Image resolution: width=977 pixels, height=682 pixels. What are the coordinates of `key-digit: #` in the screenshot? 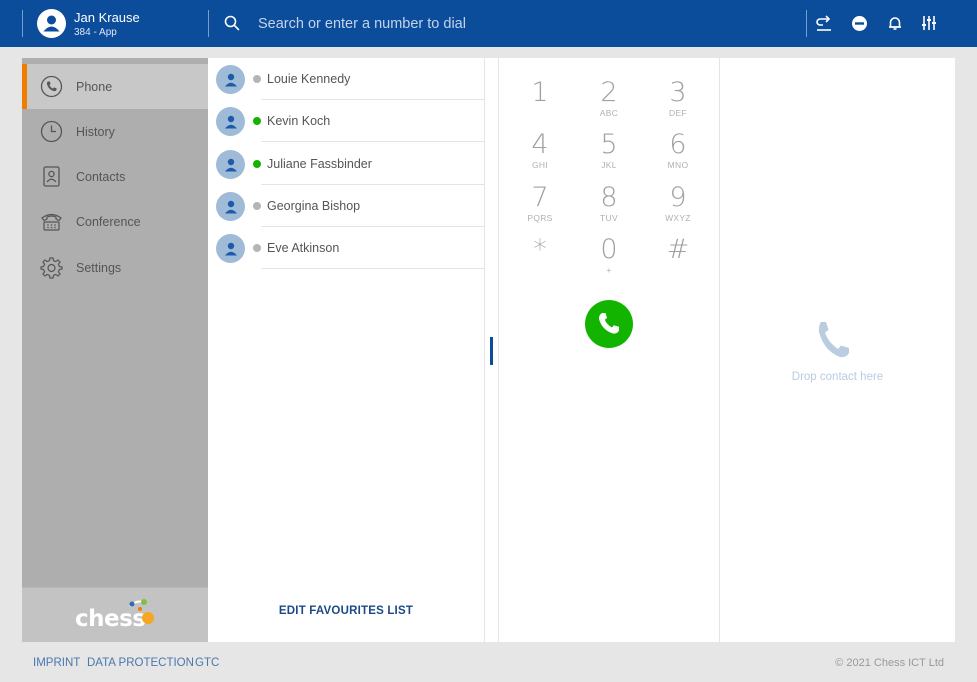 It's located at (678, 249).